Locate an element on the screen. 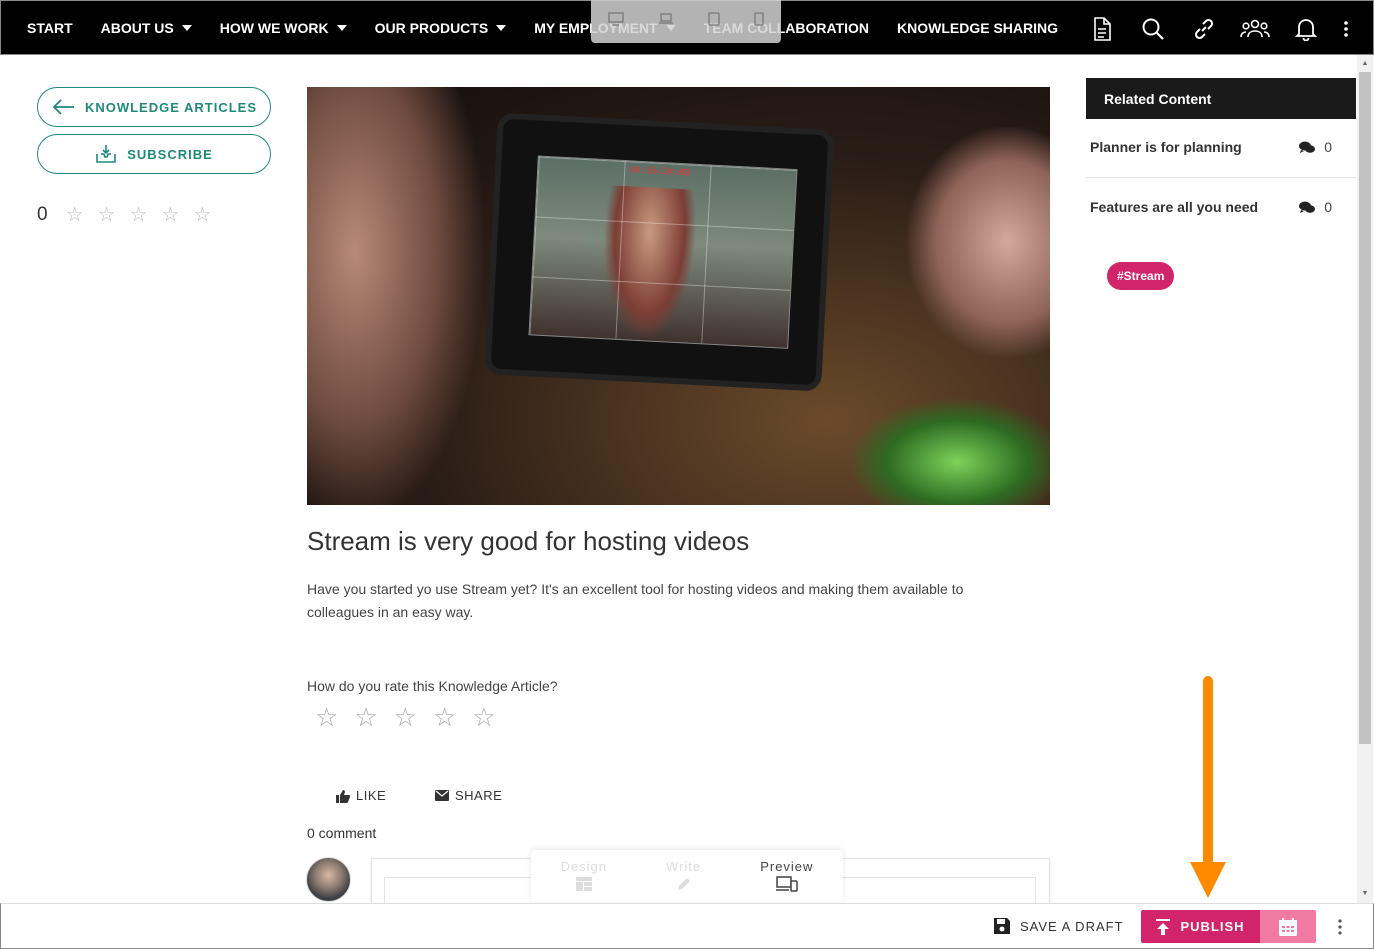 The image size is (1374, 949). knowledge-articles-back-button: KNOWLEDGE ARTICLES is located at coordinates (154, 107).